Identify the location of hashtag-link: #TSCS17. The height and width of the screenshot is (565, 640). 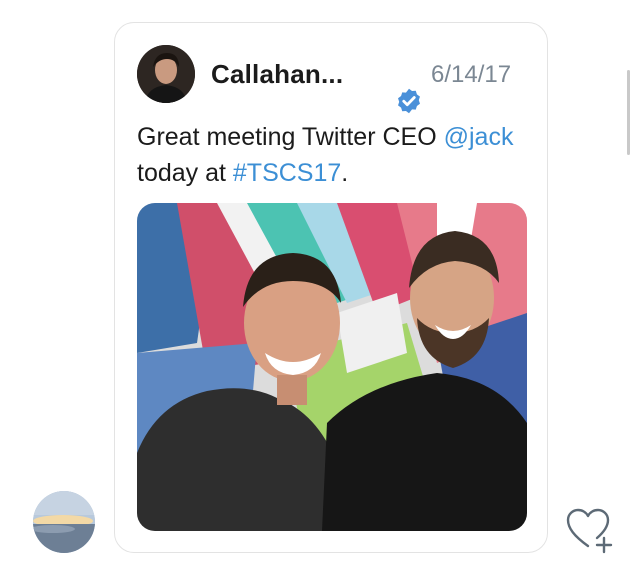
(287, 173).